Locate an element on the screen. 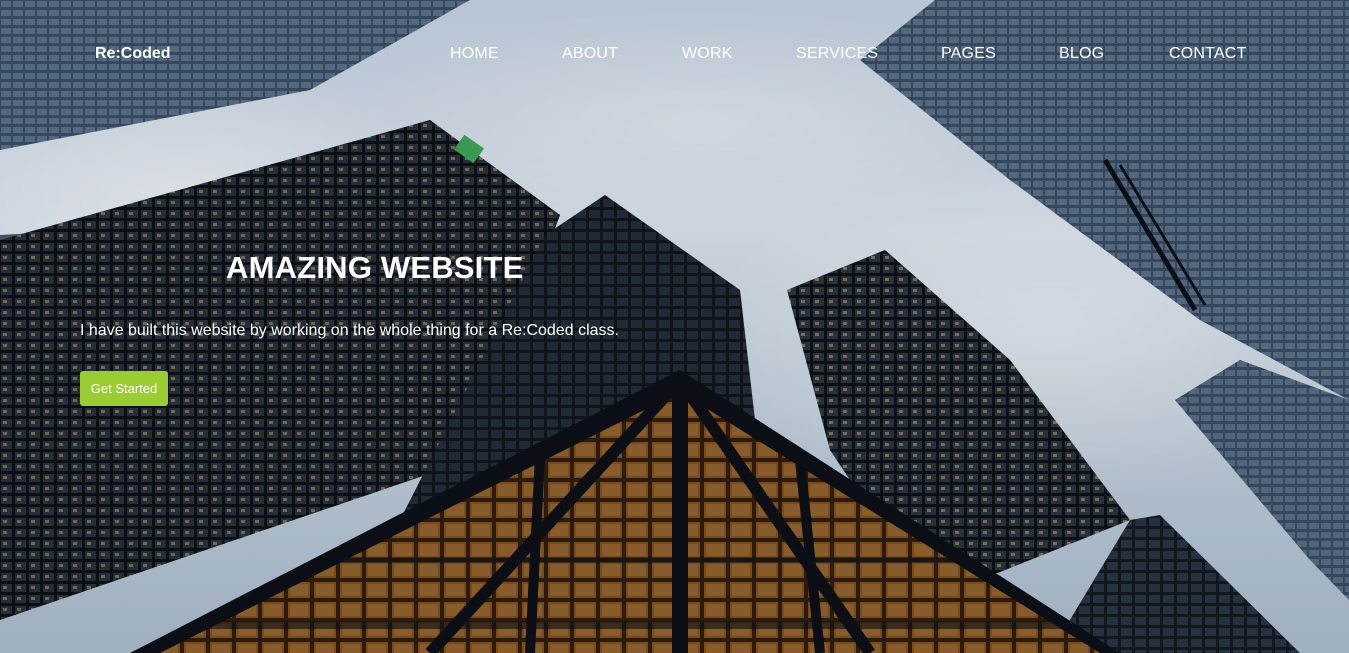  brand-logo-link: Re:Coded is located at coordinates (133, 54).